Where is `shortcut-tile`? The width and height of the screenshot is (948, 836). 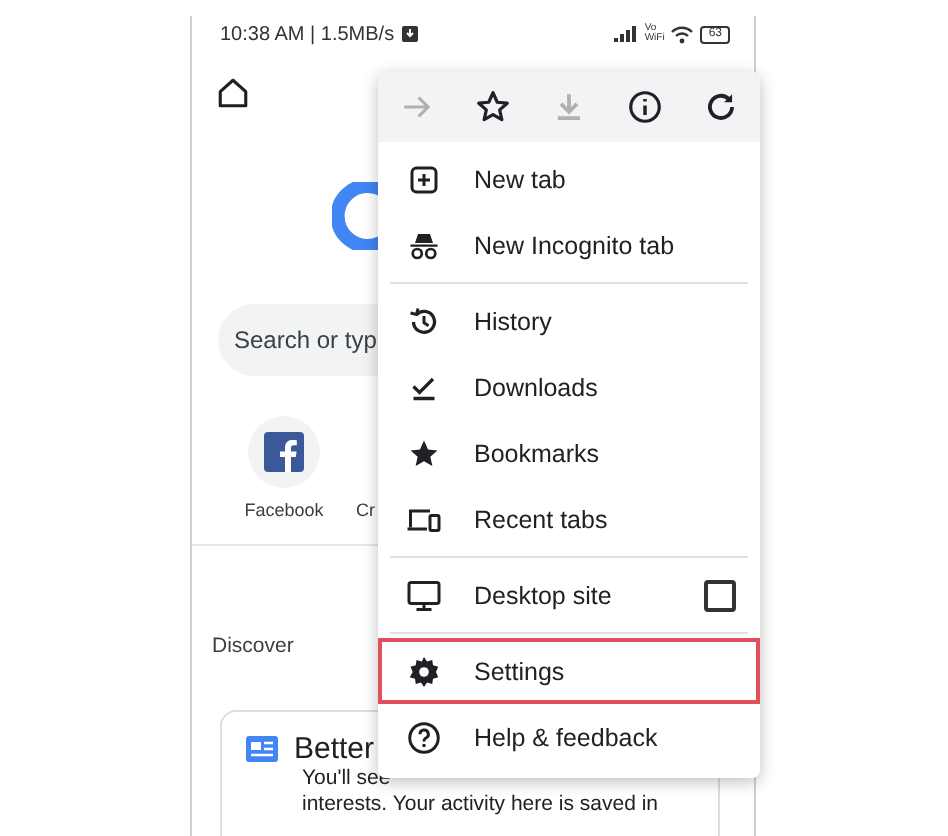
shortcut-tile is located at coordinates (284, 452).